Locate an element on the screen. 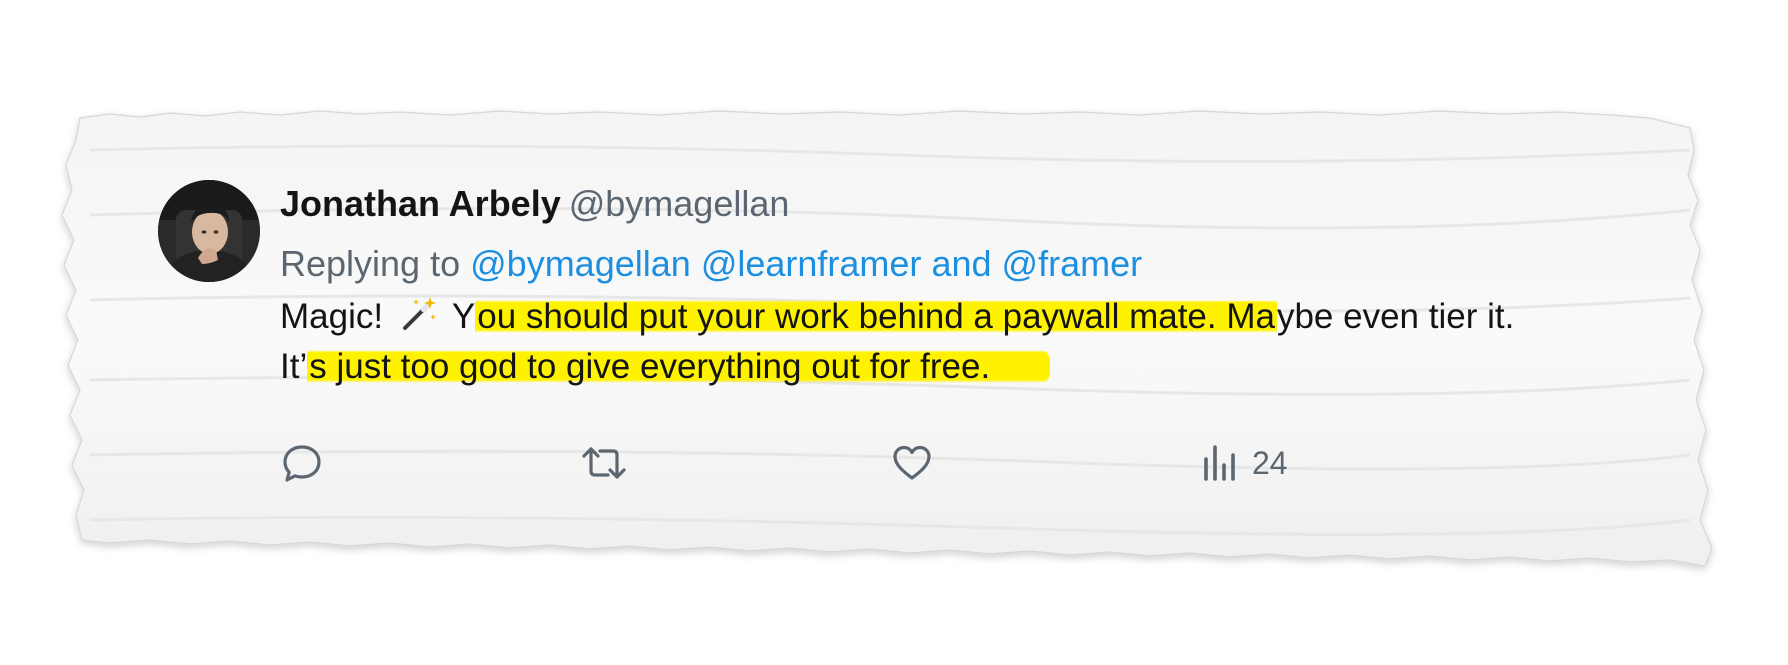 Image resolution: width=1788 pixels, height=665 pixels. avatar is located at coordinates (209, 231).